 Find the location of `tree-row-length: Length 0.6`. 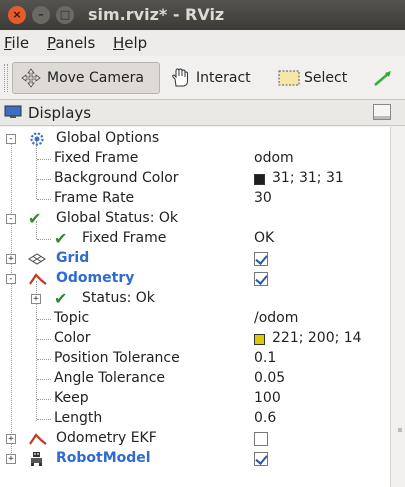

tree-row-length: Length 0.6 is located at coordinates (195, 419).